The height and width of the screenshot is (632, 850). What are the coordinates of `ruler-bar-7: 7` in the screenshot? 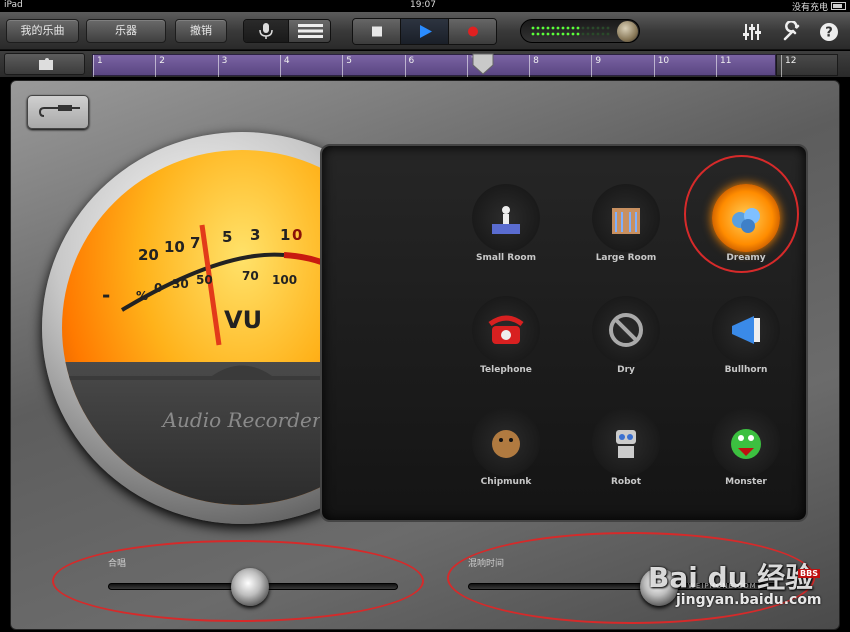 It's located at (471, 66).